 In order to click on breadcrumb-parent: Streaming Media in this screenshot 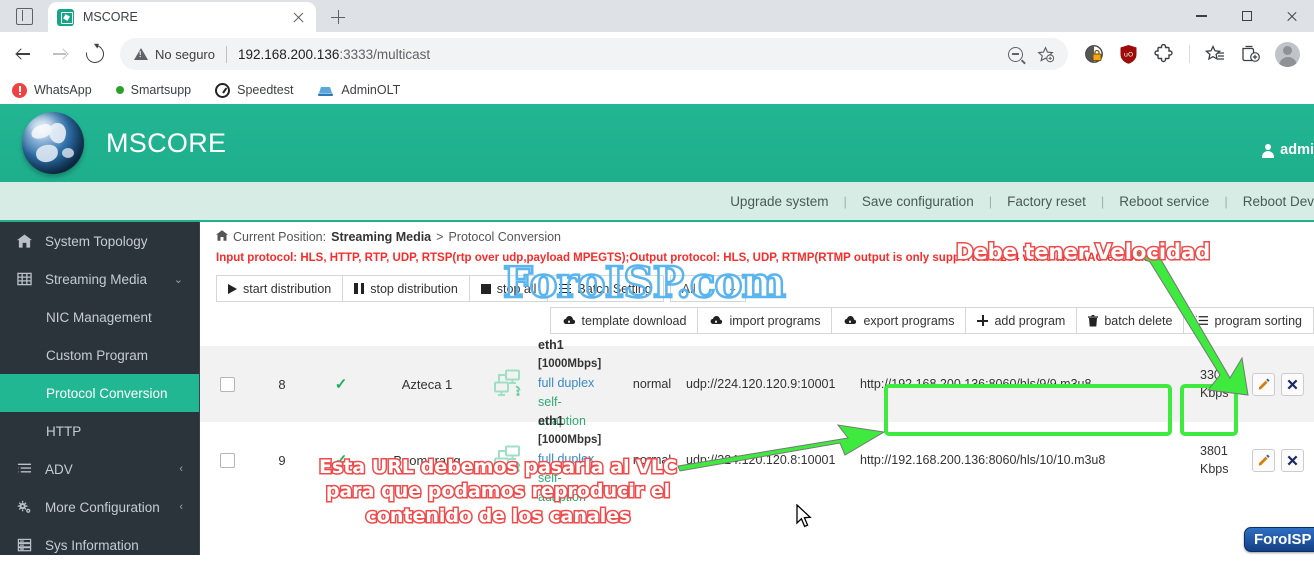, I will do `click(381, 237)`.